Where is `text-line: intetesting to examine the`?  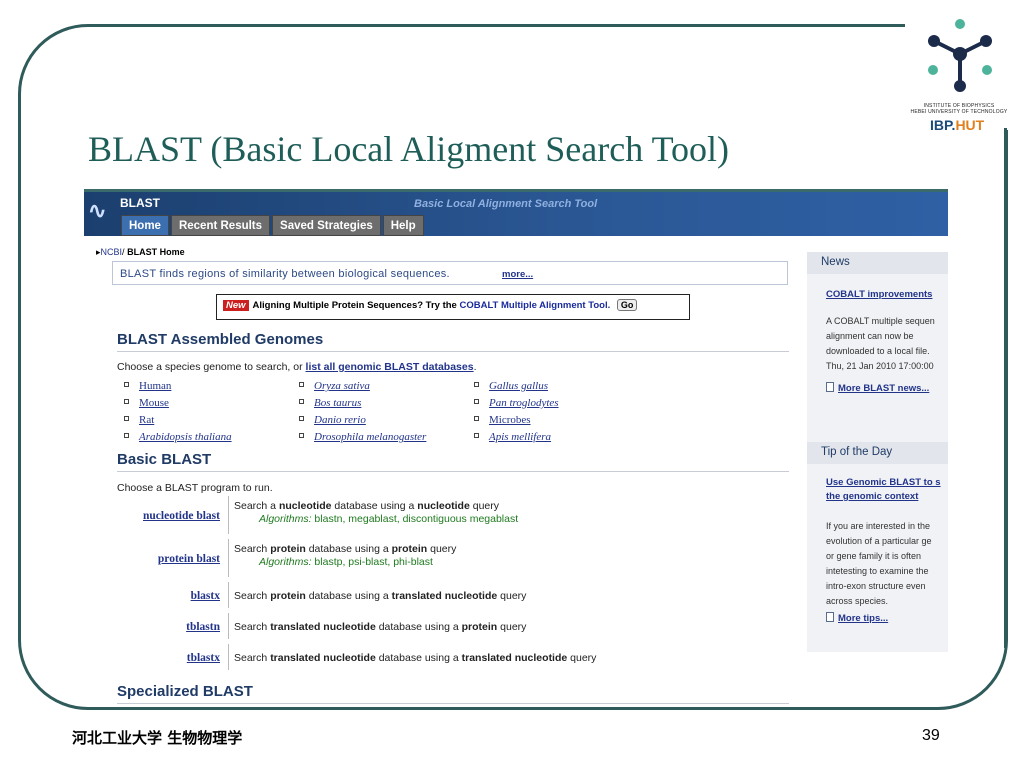
text-line: intetesting to examine the is located at coordinates (877, 571).